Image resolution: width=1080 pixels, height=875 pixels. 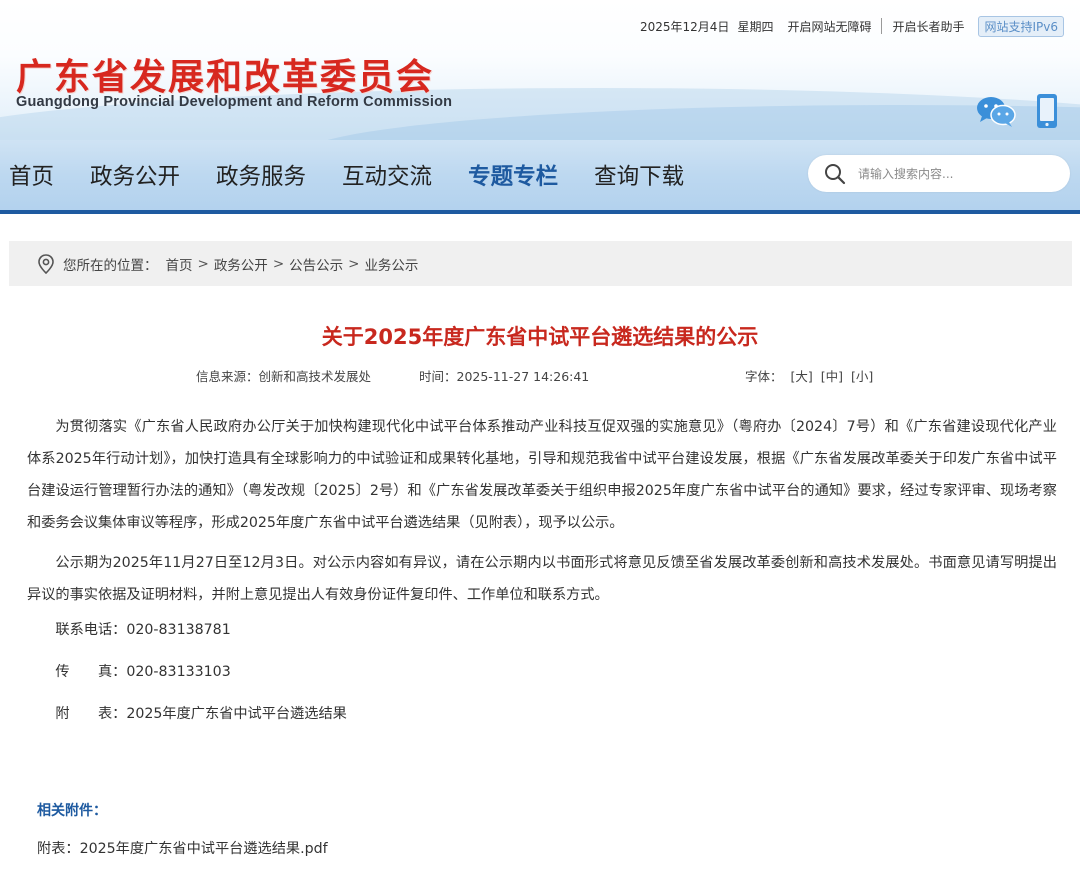 What do you see at coordinates (1017, 111) in the screenshot?
I see `header-icons` at bounding box center [1017, 111].